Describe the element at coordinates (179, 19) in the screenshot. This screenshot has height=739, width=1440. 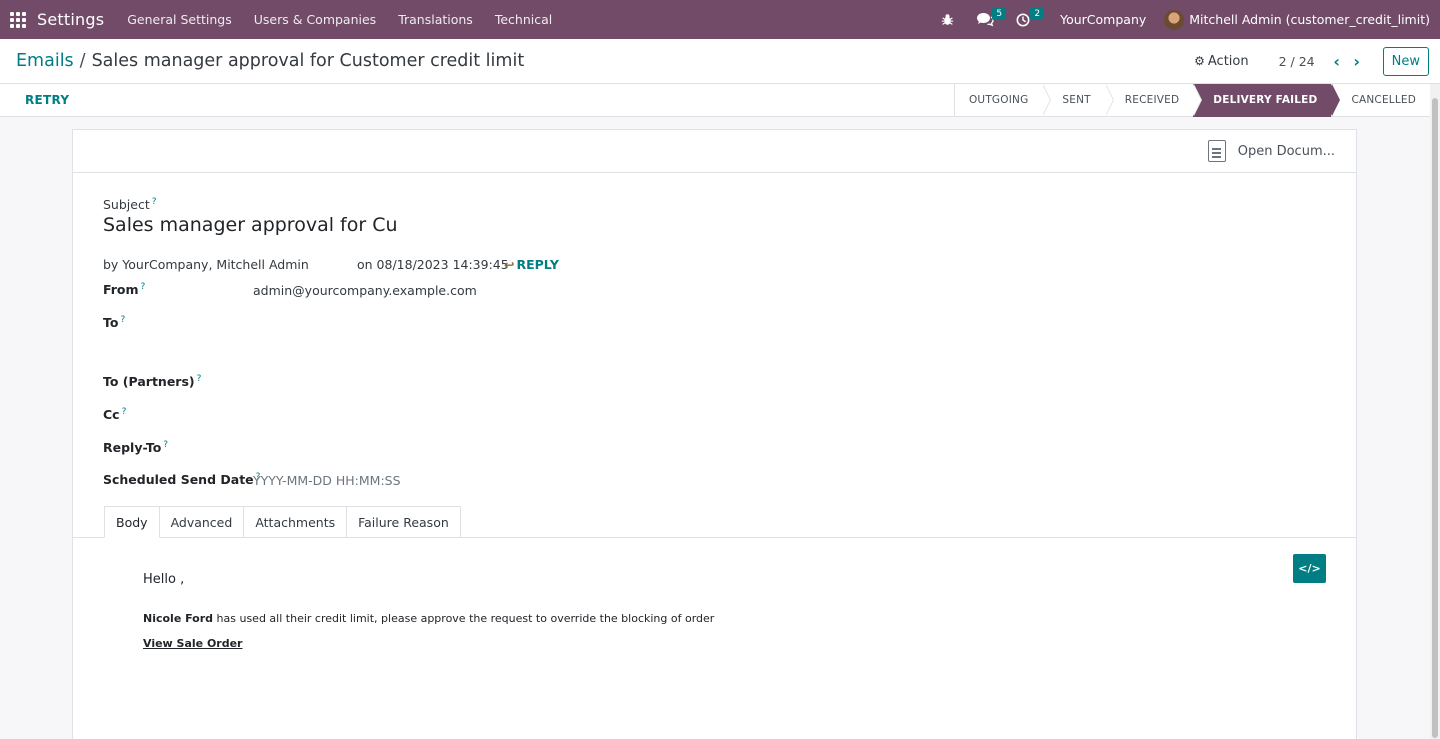
I see `menu-general-settings: General Settings` at that location.